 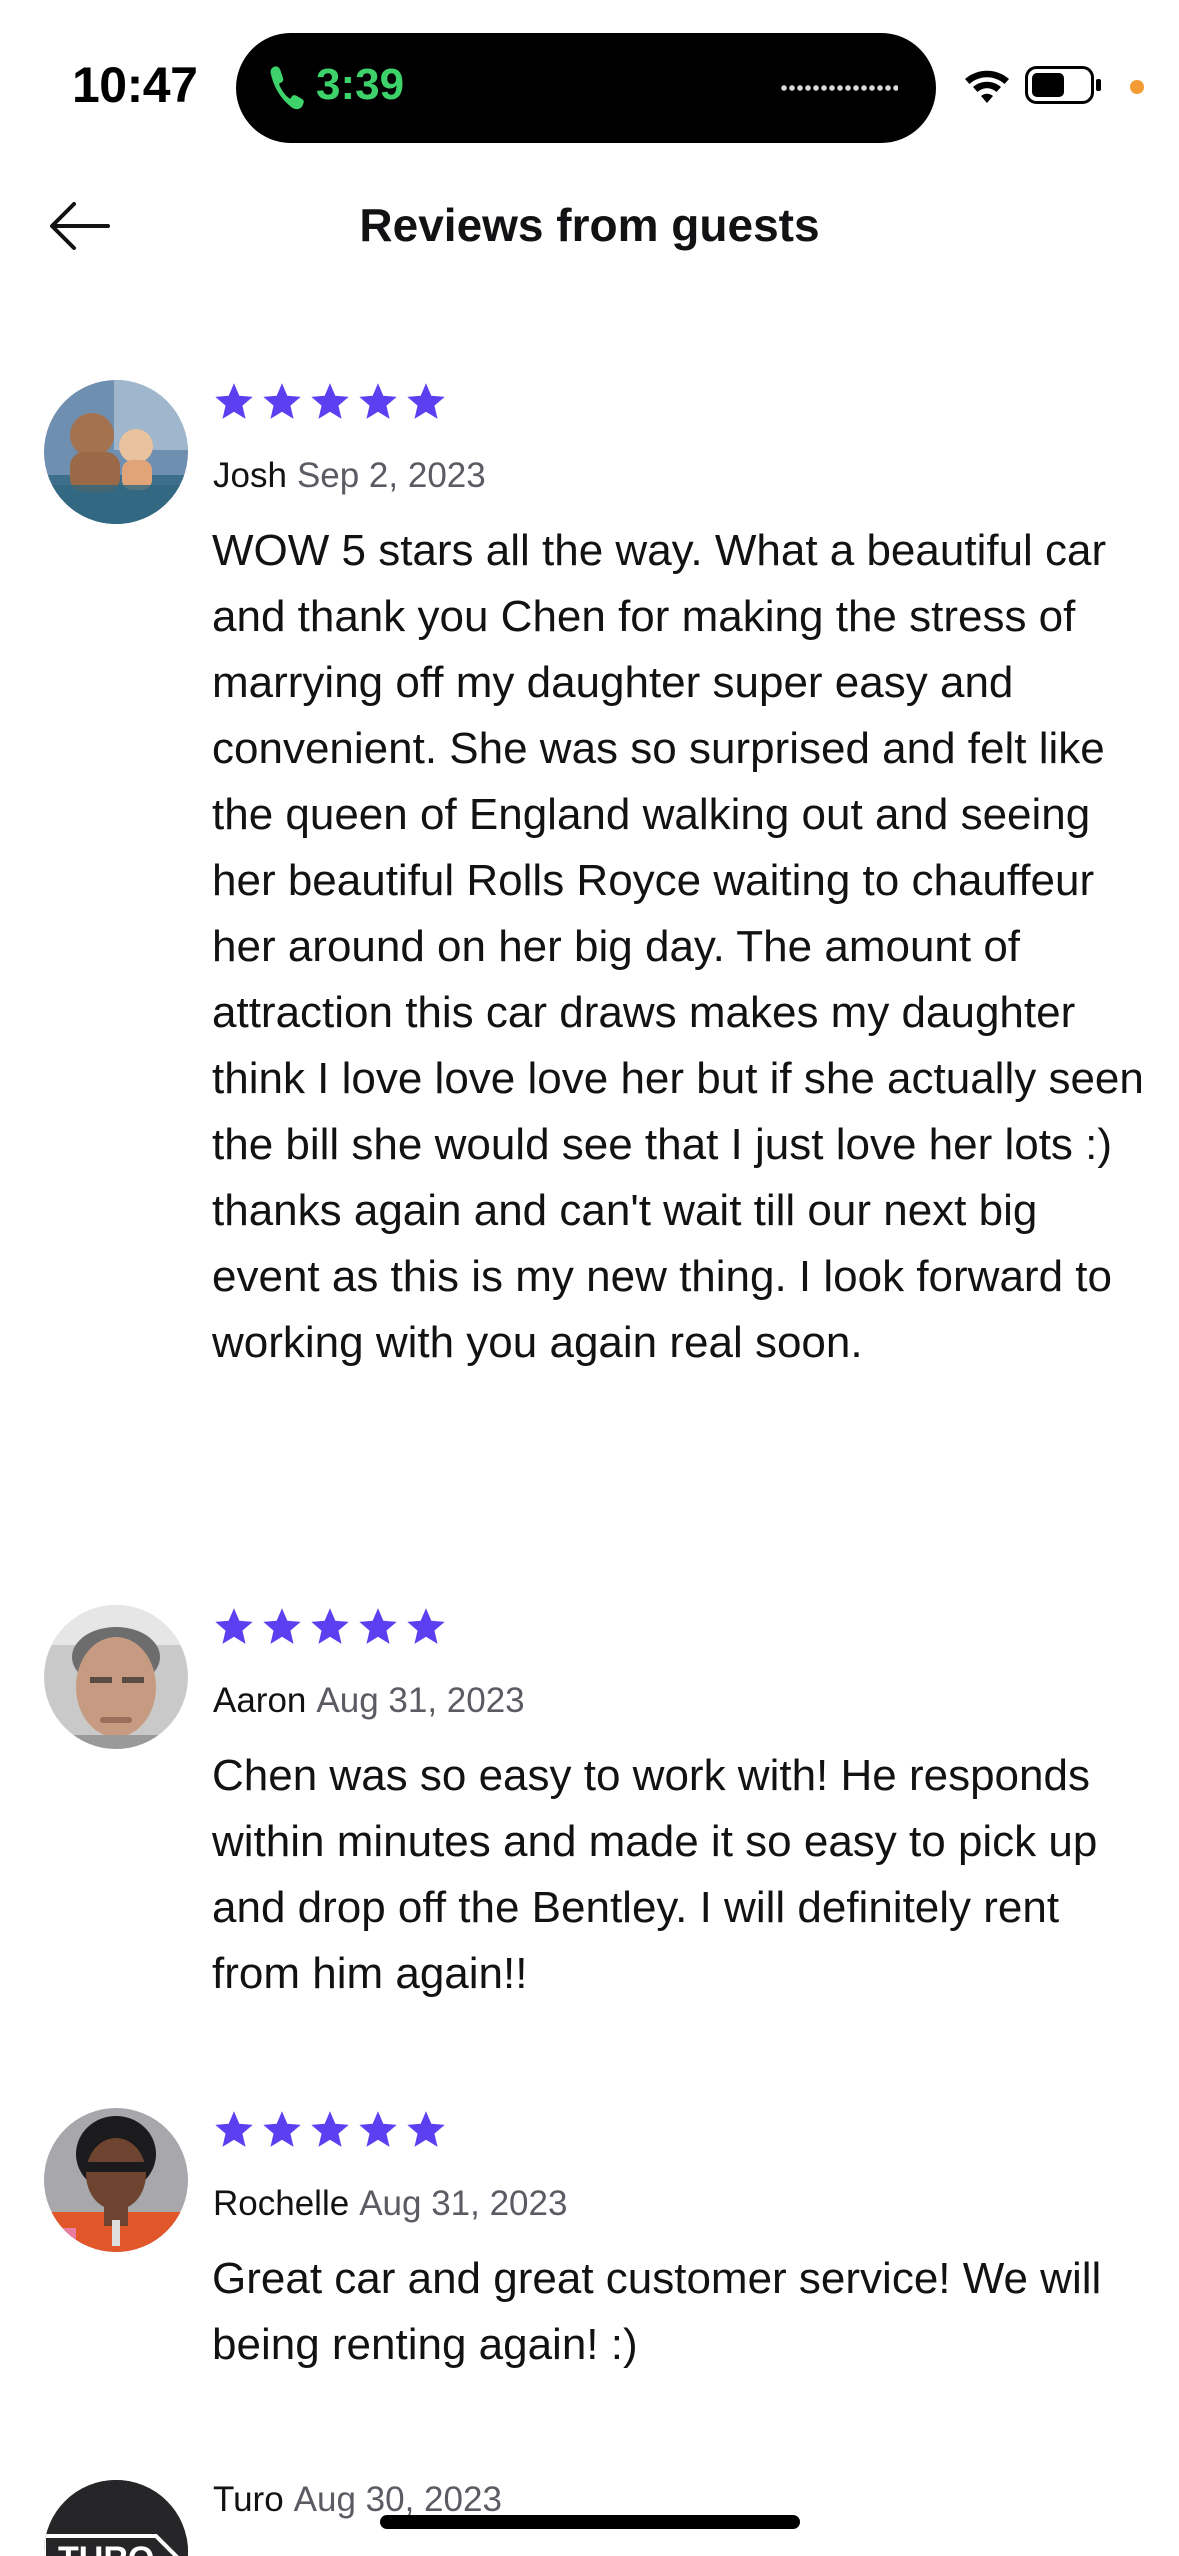 I want to click on reviewer-name: Turo, so click(x=248, y=2499).